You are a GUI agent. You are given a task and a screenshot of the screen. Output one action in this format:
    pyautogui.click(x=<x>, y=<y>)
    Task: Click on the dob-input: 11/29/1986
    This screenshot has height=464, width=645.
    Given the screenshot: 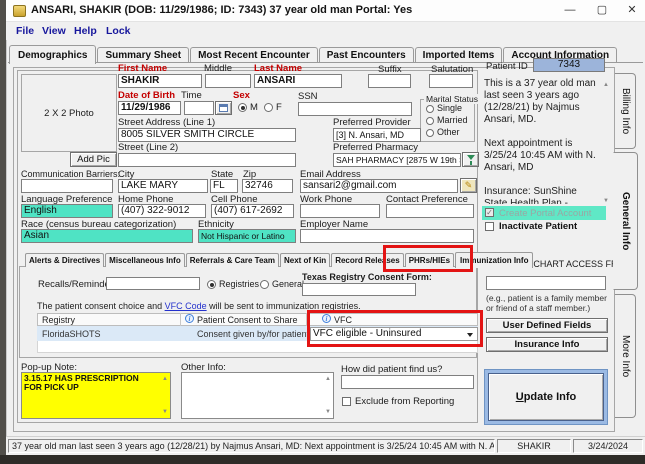 What is the action you would take?
    pyautogui.click(x=149, y=108)
    